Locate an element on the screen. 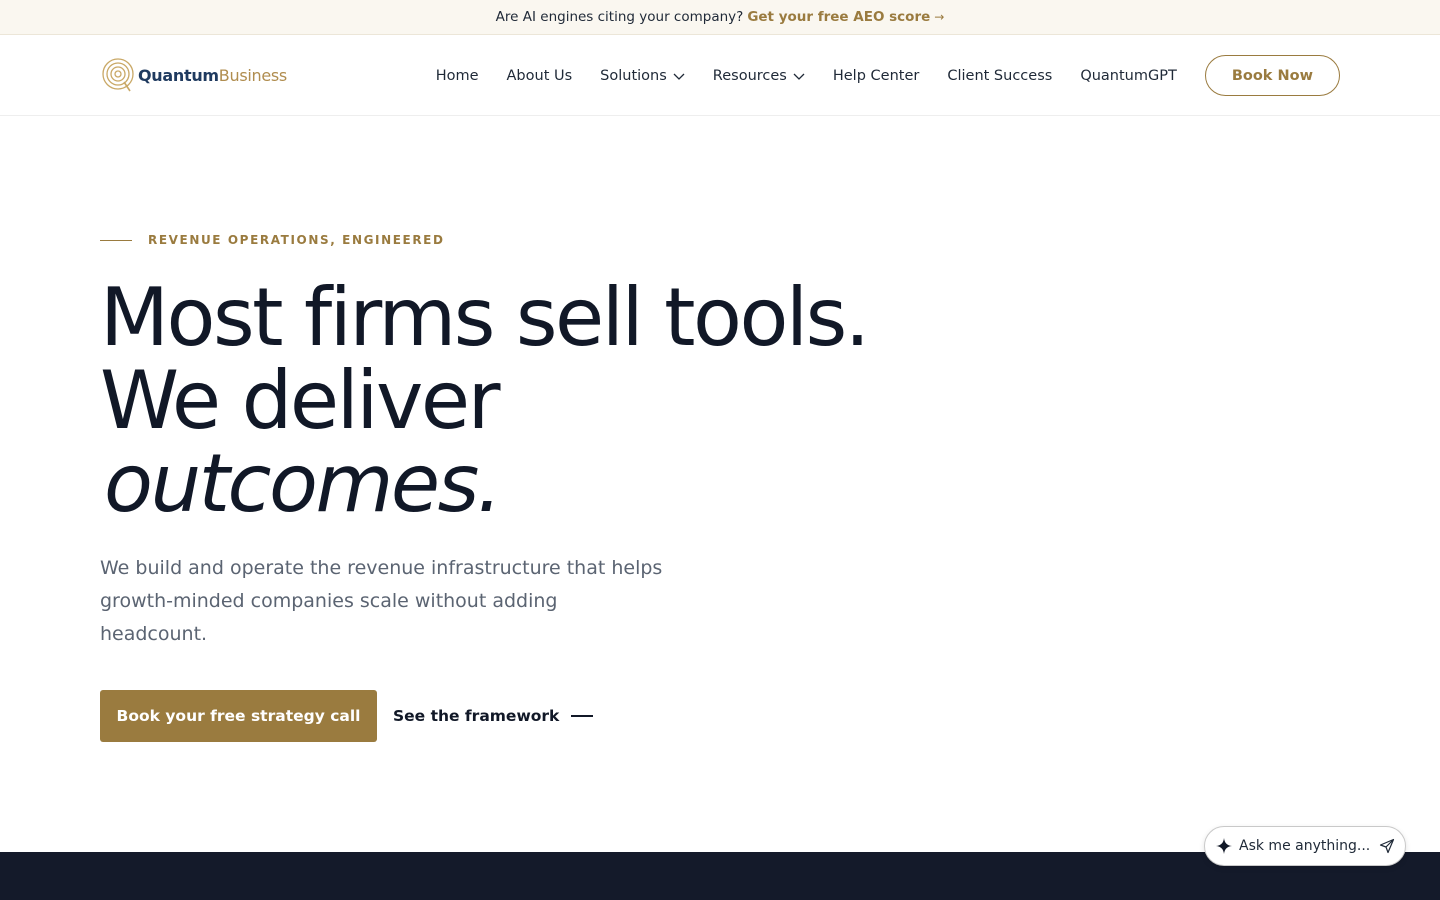 The width and height of the screenshot is (1440, 900). dash-icon is located at coordinates (582, 716).